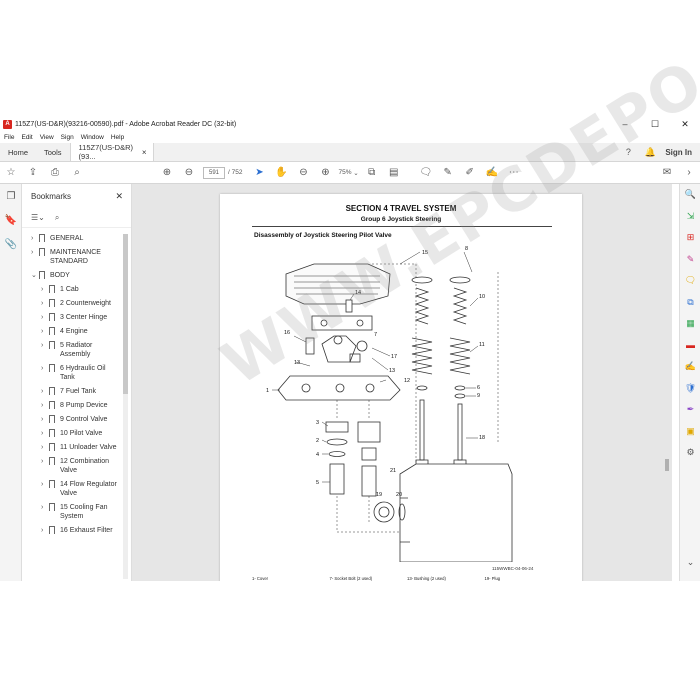 The height and width of the screenshot is (700, 700). I want to click on bookmark-item: › 12 Combination Valve, so click(72, 466).